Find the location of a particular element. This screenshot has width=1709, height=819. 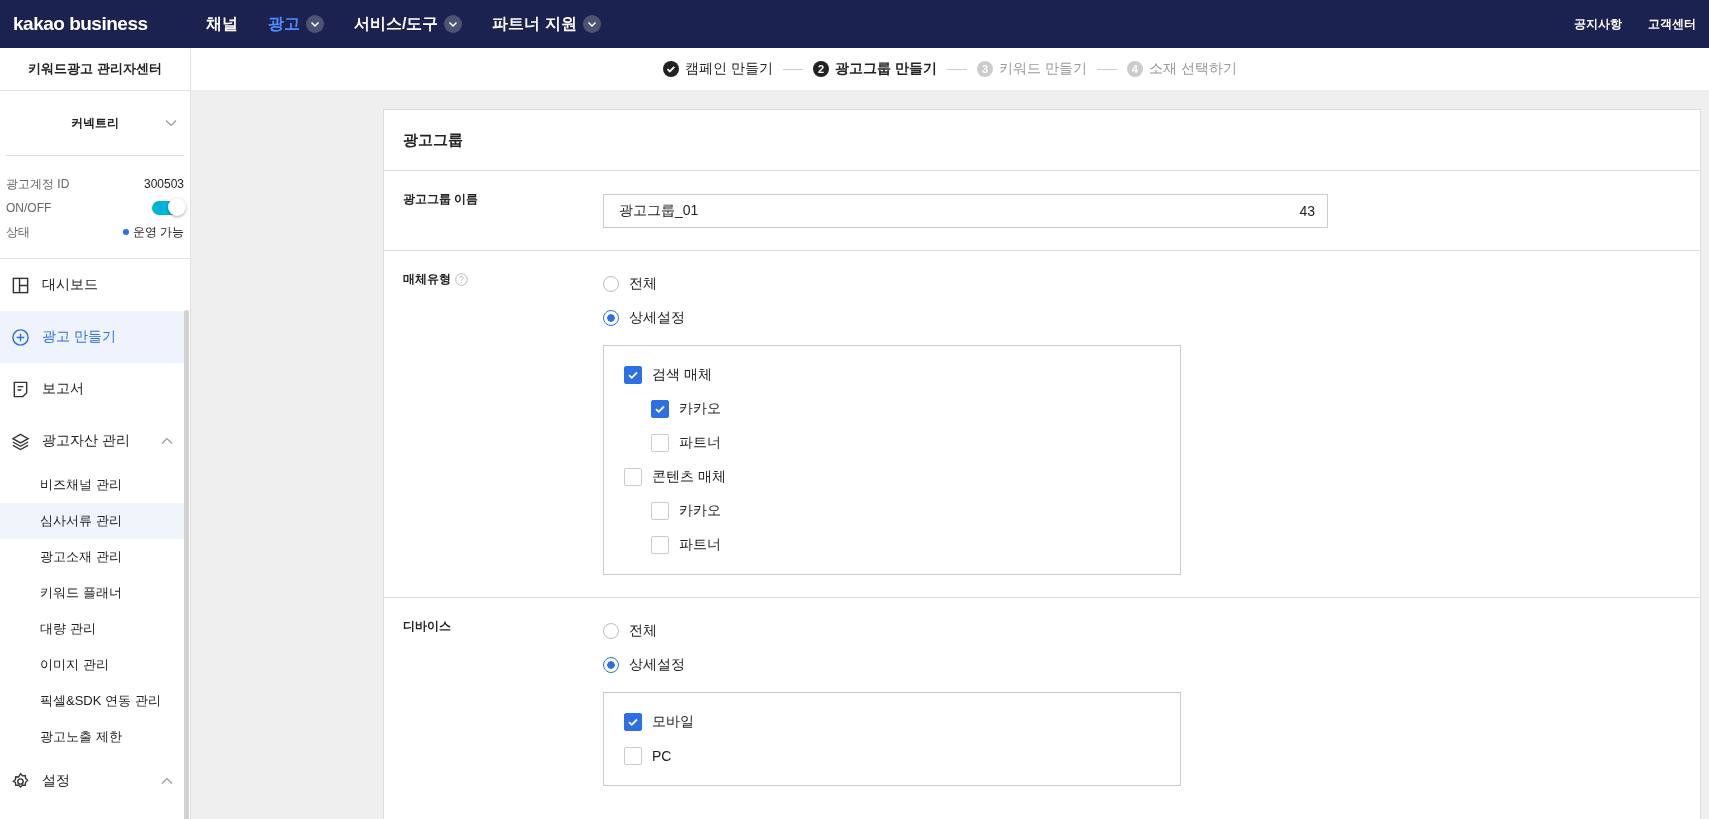

checkbox-option: 검색 매체 is located at coordinates (668, 375).